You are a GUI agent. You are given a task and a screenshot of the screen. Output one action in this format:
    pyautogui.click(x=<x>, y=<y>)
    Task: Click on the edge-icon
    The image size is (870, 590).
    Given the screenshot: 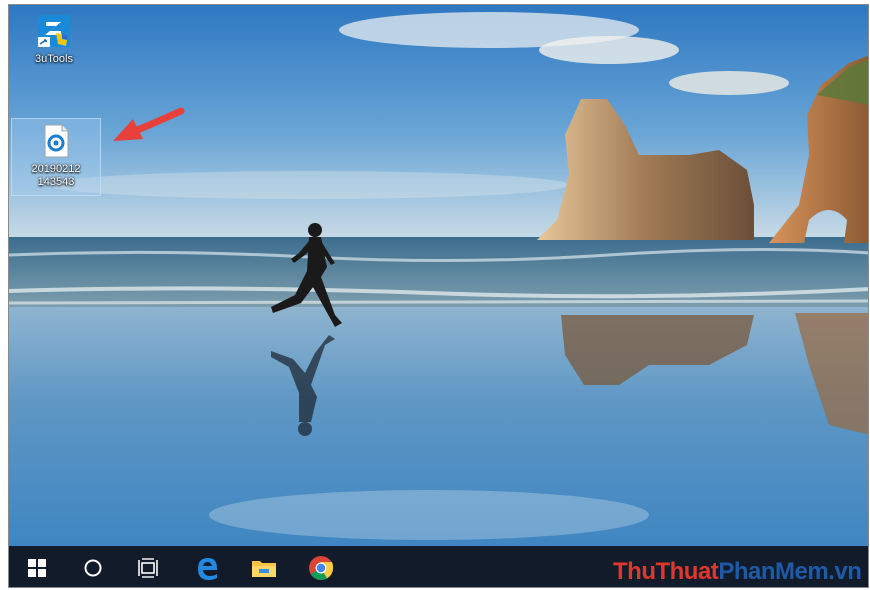 What is the action you would take?
    pyautogui.click(x=207, y=568)
    